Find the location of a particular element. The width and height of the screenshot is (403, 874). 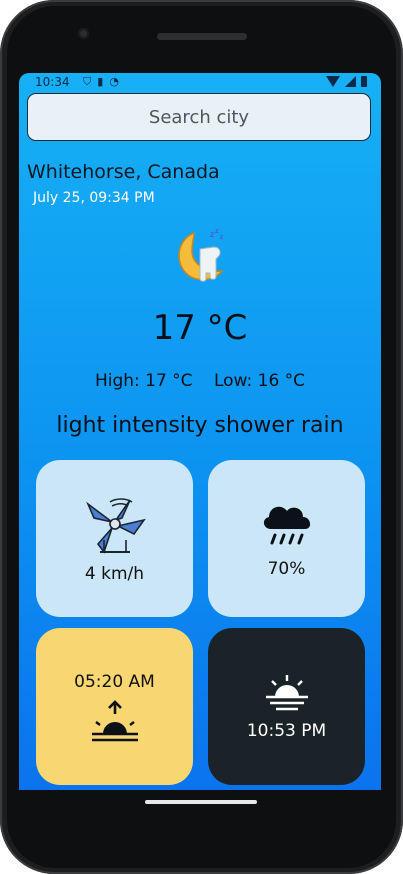

city-name: Whitehorse, Canada is located at coordinates (123, 172).